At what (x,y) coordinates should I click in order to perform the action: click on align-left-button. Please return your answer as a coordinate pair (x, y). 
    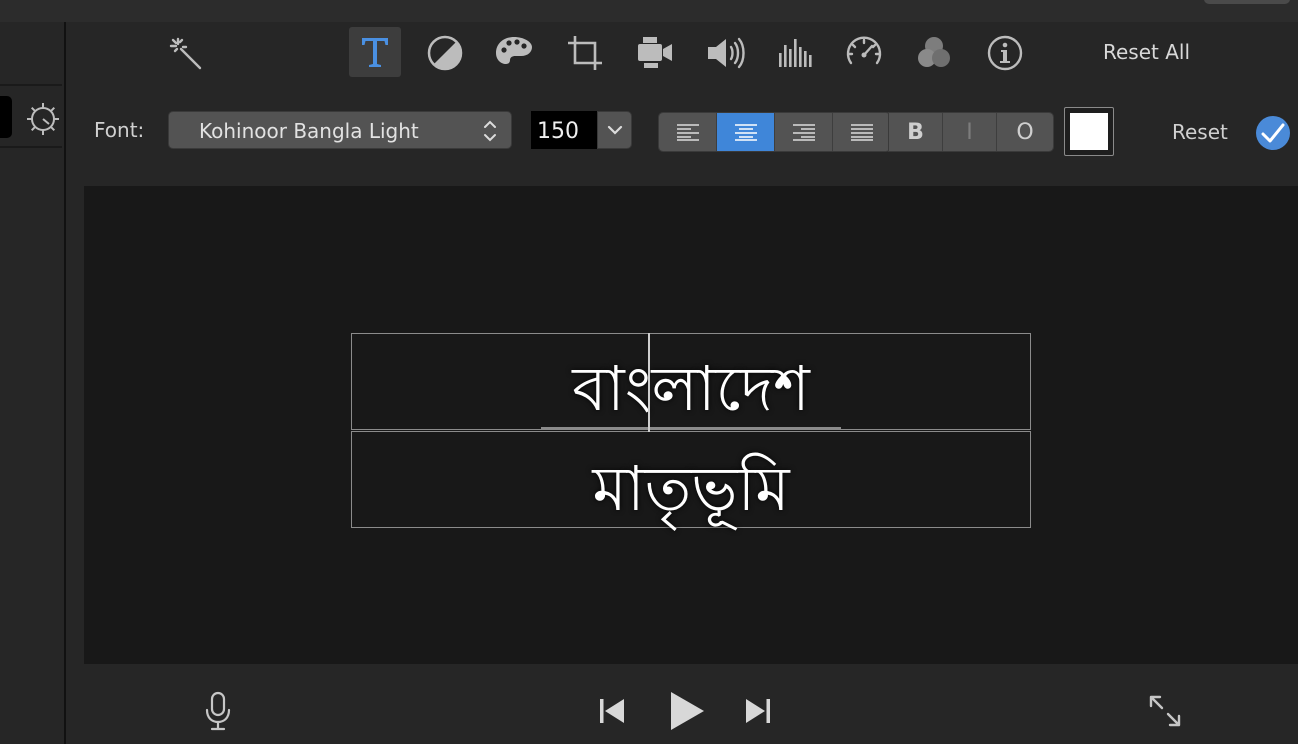
    Looking at the image, I should click on (688, 132).